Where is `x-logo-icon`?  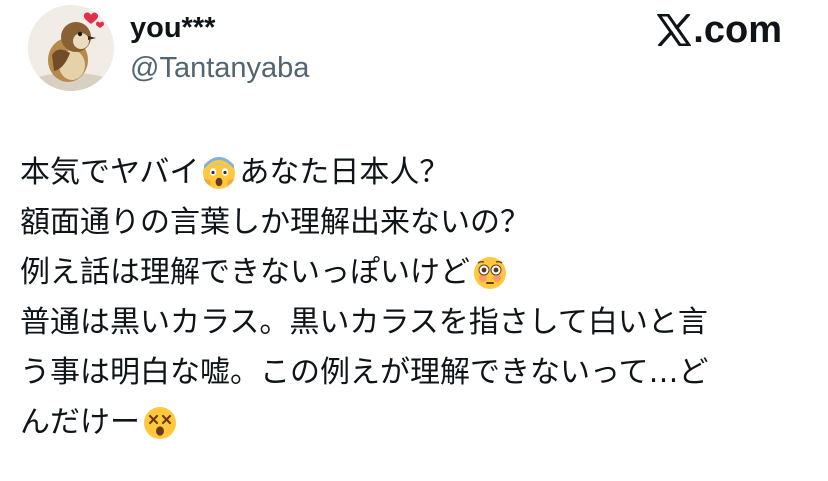
x-logo-icon is located at coordinates (674, 30).